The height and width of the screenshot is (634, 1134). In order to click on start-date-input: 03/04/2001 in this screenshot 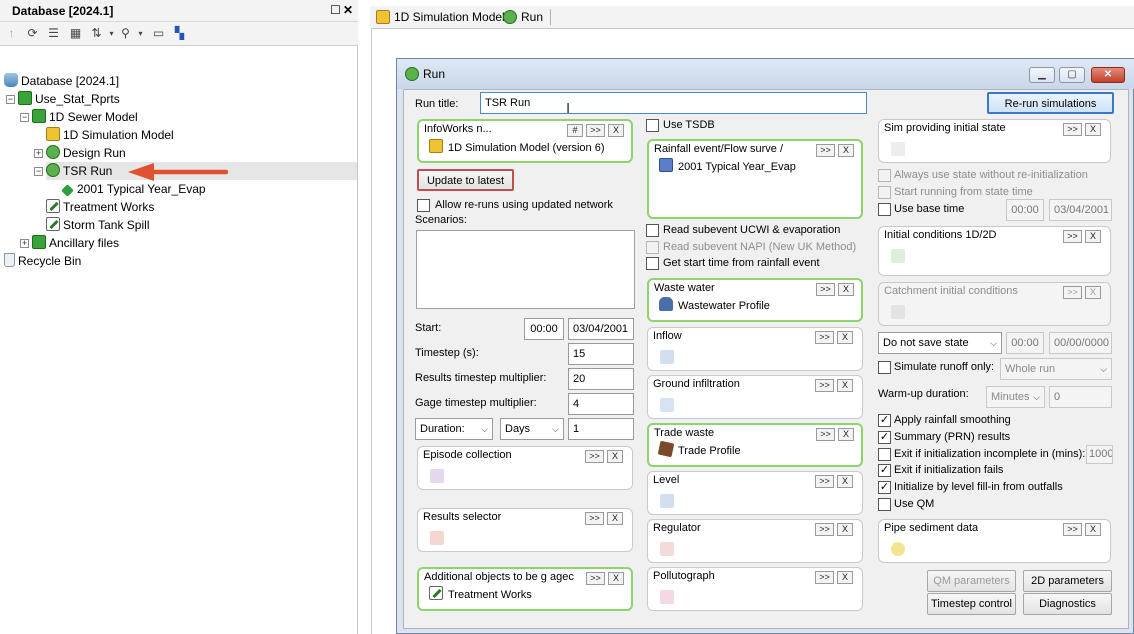, I will do `click(601, 329)`.